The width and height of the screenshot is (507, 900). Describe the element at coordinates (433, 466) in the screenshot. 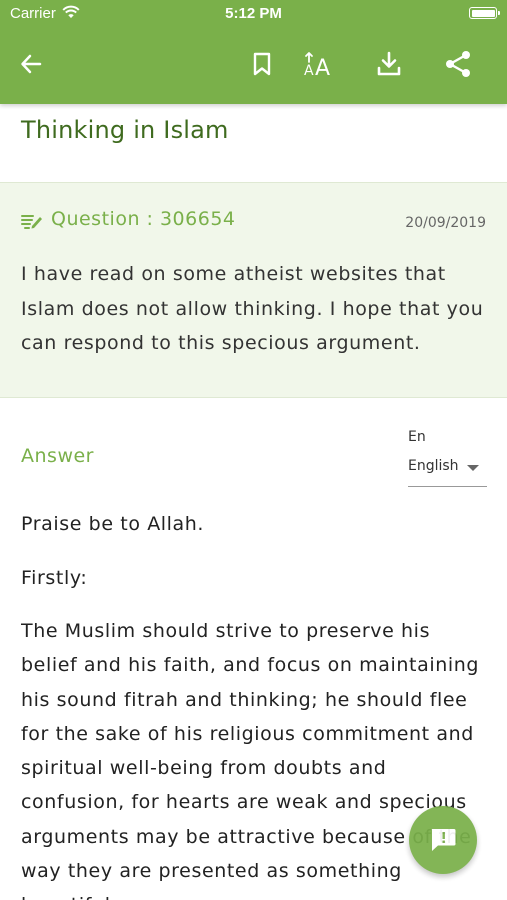

I see `language-selected: English` at that location.